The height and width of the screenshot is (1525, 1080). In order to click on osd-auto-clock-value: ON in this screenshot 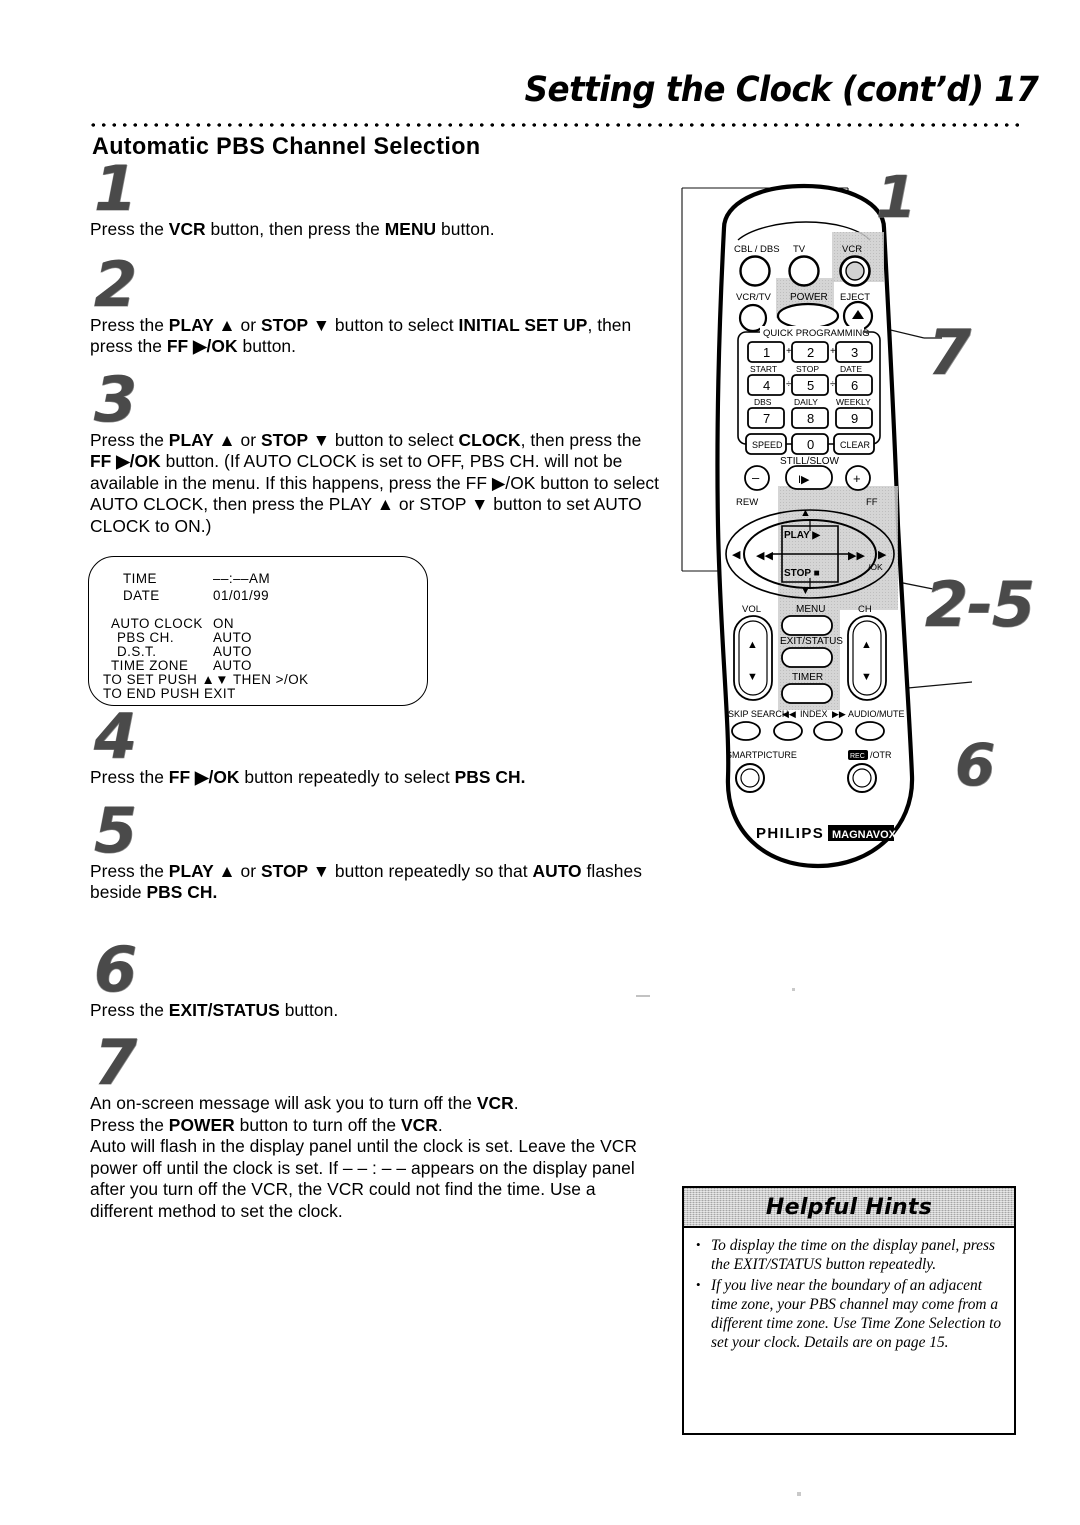, I will do `click(224, 623)`.